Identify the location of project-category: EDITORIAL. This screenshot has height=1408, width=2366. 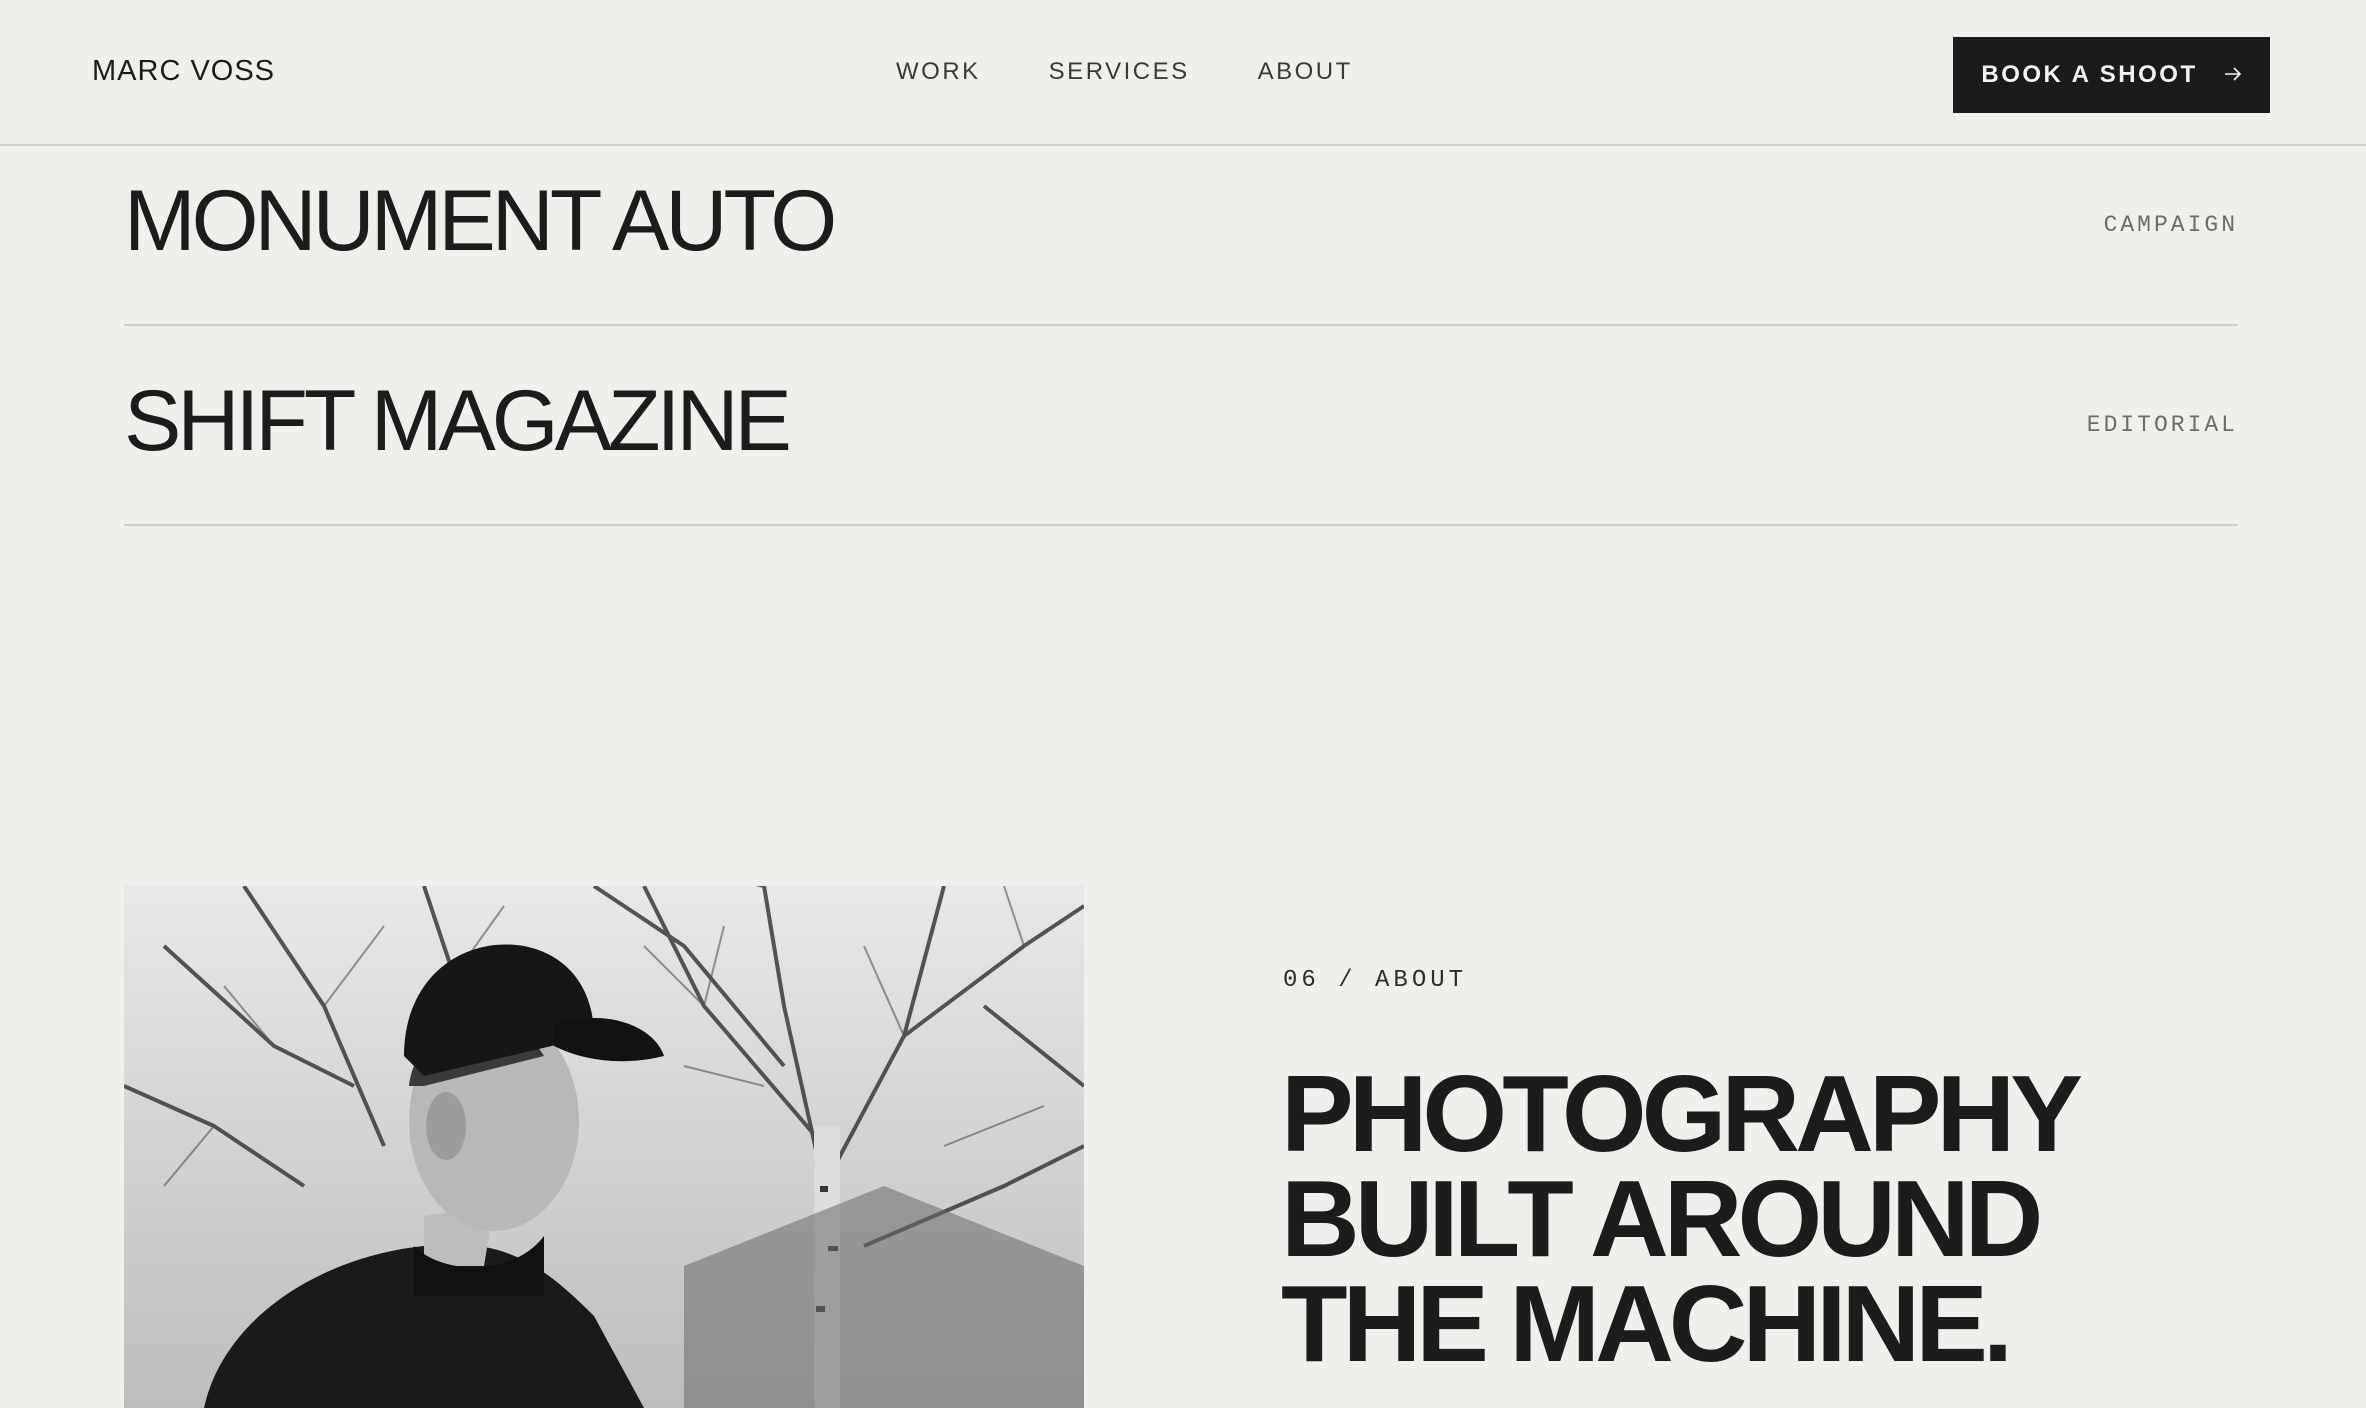
(2162, 425).